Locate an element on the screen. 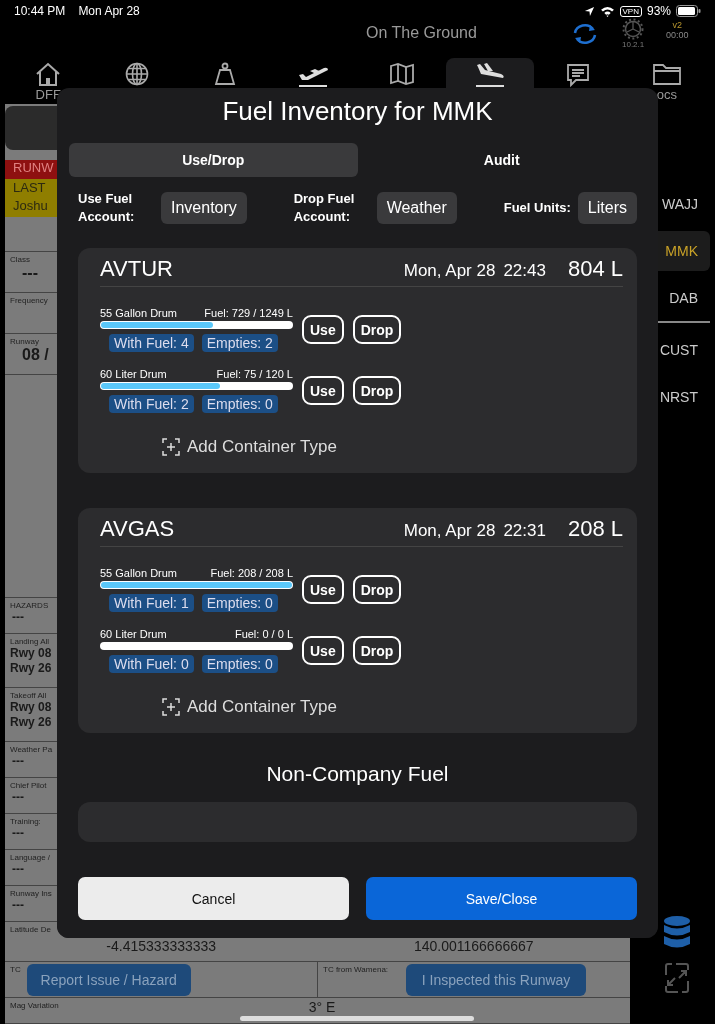 This screenshot has height=1024, width=715. field-label: HAZARDS is located at coordinates (29, 605).